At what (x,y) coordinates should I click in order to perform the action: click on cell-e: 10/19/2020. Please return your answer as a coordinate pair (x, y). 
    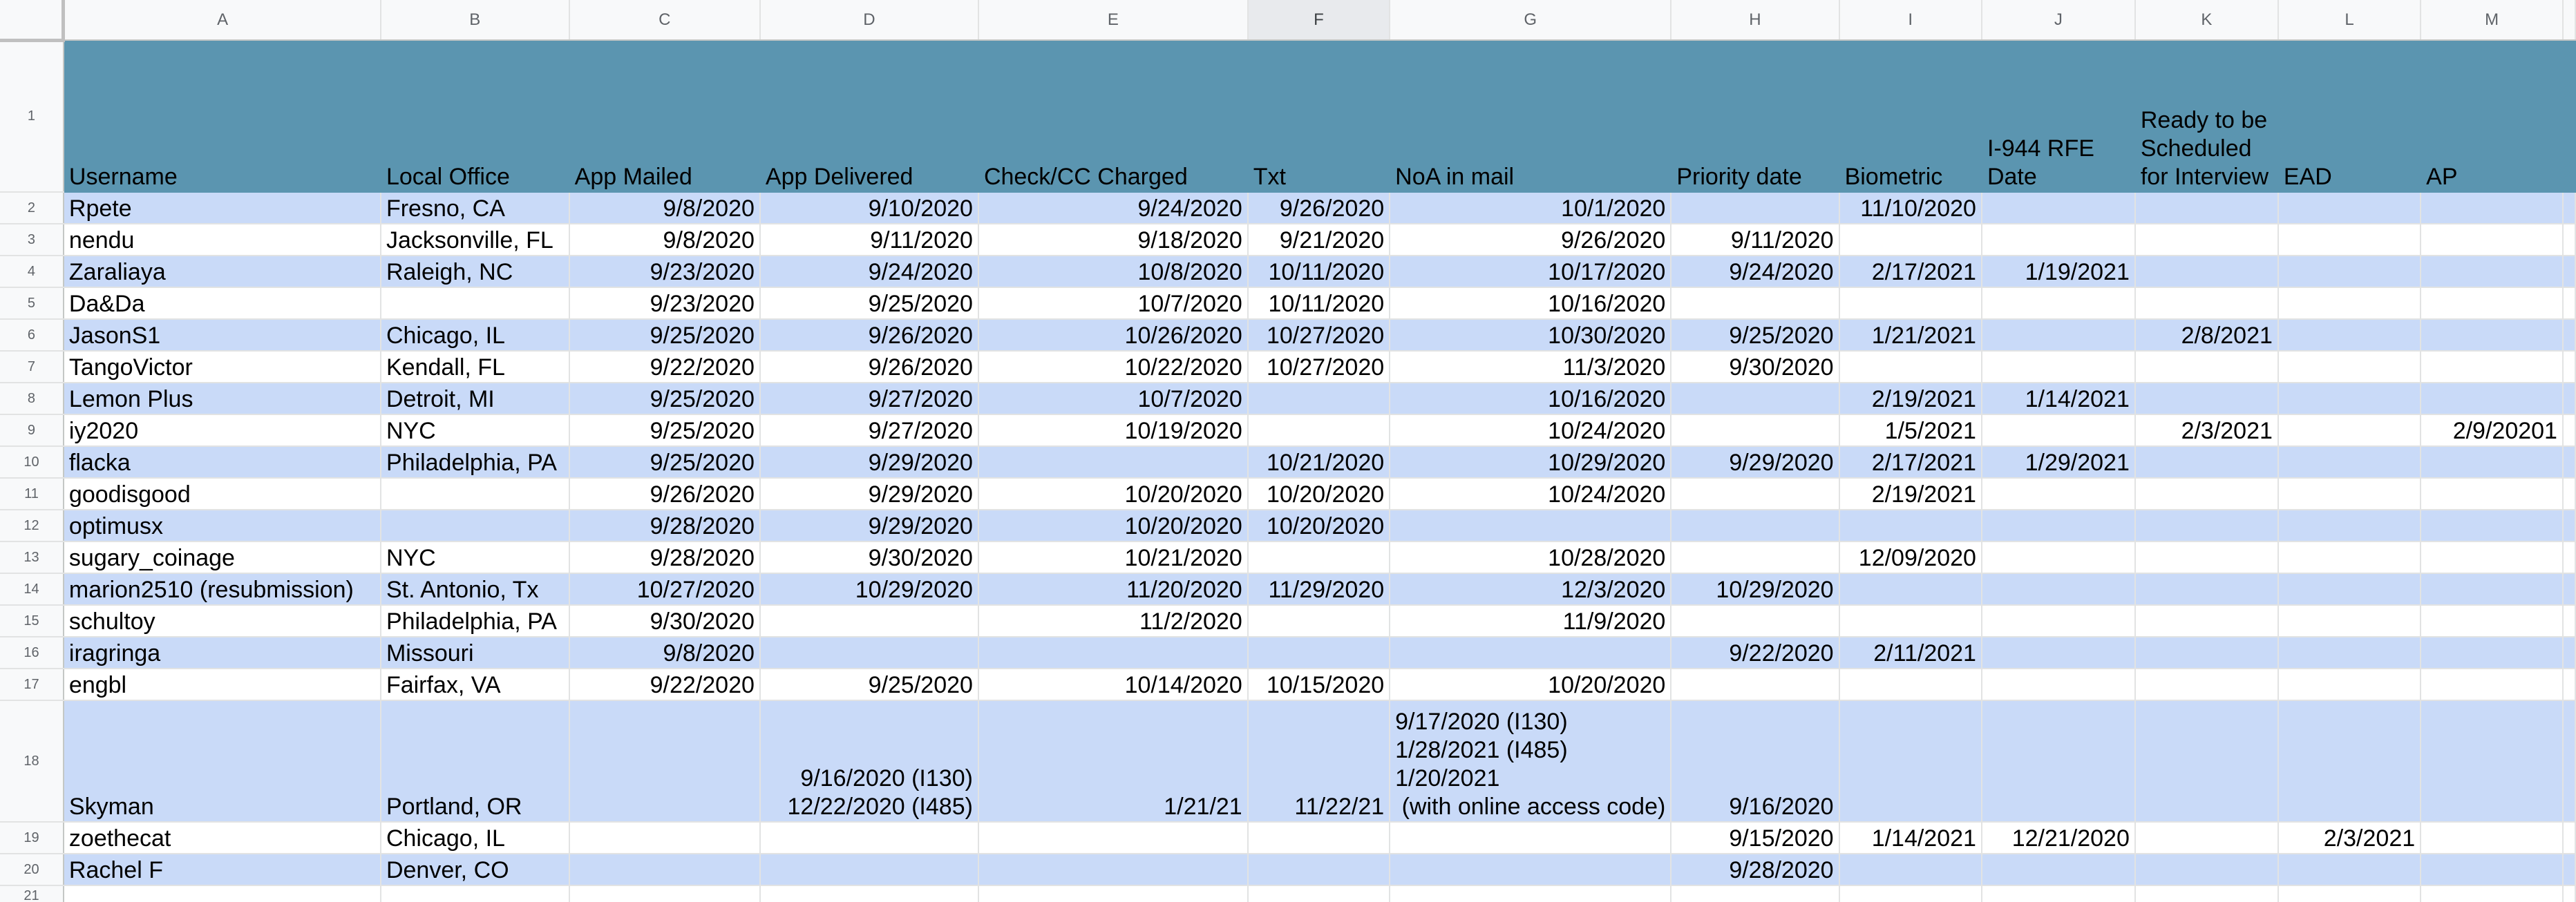
    Looking at the image, I should click on (1113, 431).